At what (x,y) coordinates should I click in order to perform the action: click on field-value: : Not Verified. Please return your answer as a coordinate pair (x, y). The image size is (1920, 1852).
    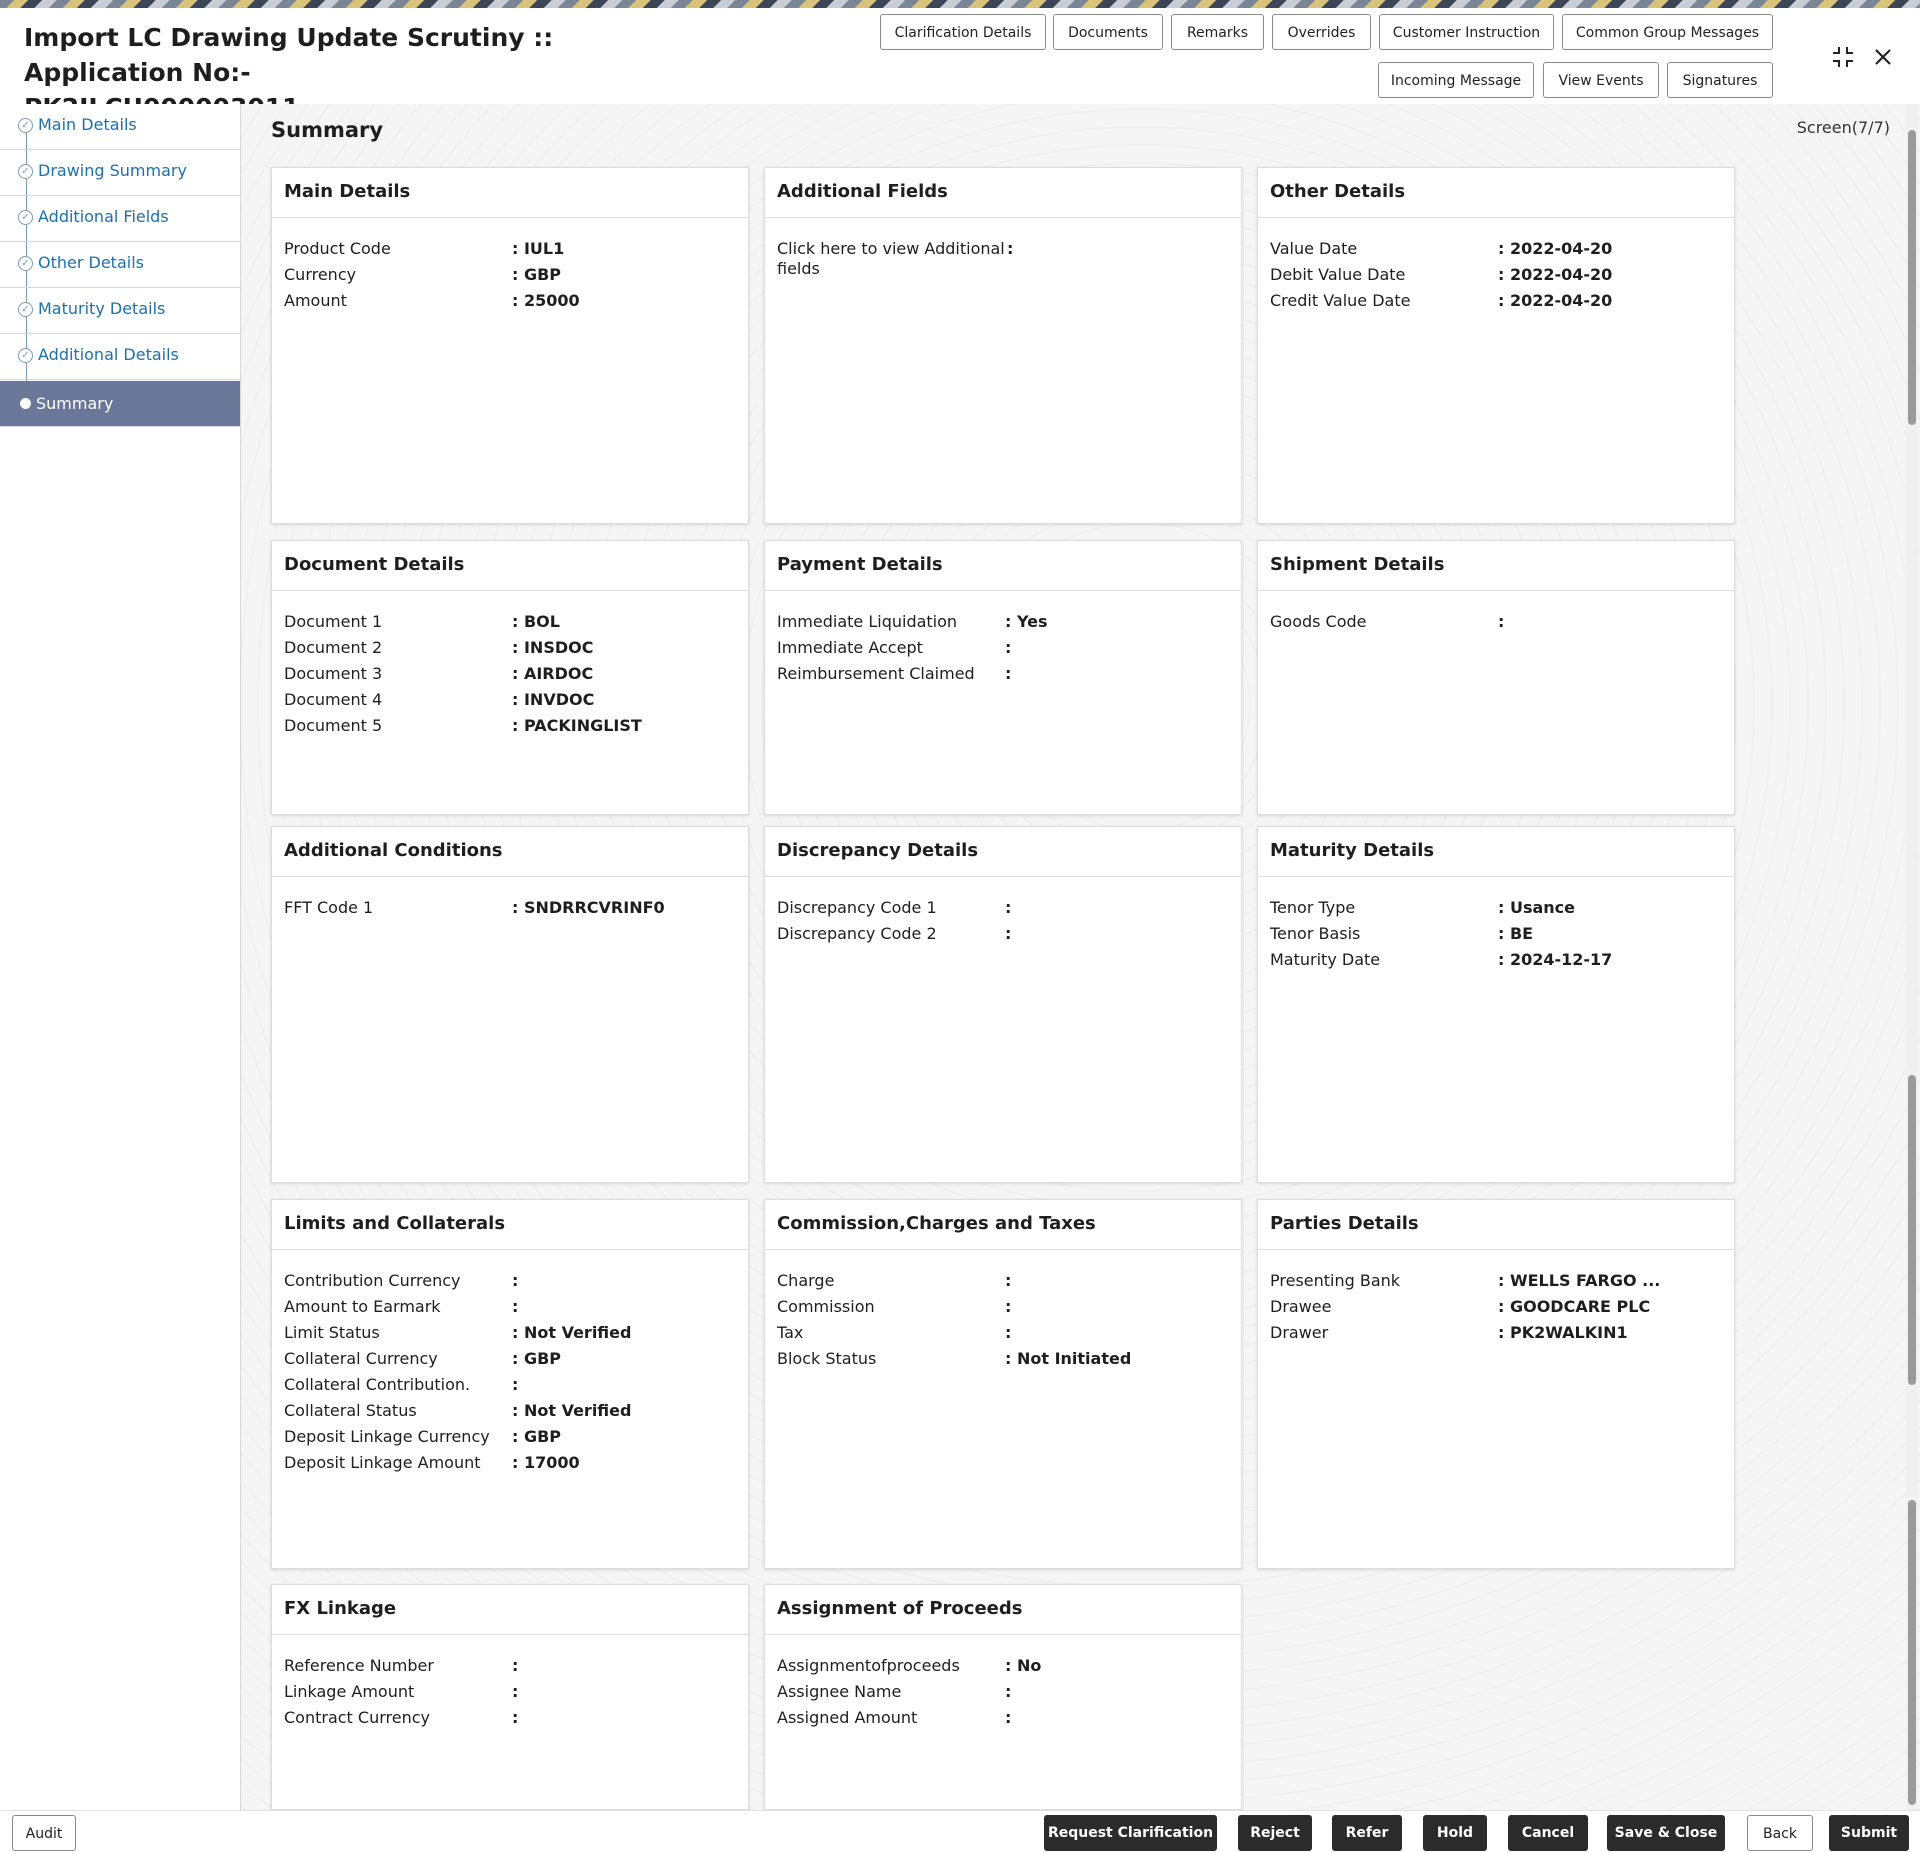
    Looking at the image, I should click on (571, 1411).